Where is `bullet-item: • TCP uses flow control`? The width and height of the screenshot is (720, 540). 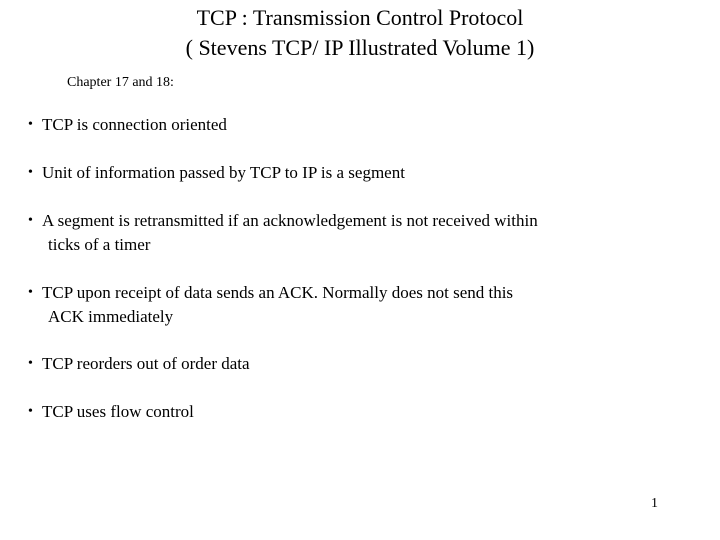 bullet-item: • TCP uses flow control is located at coordinates (111, 412).